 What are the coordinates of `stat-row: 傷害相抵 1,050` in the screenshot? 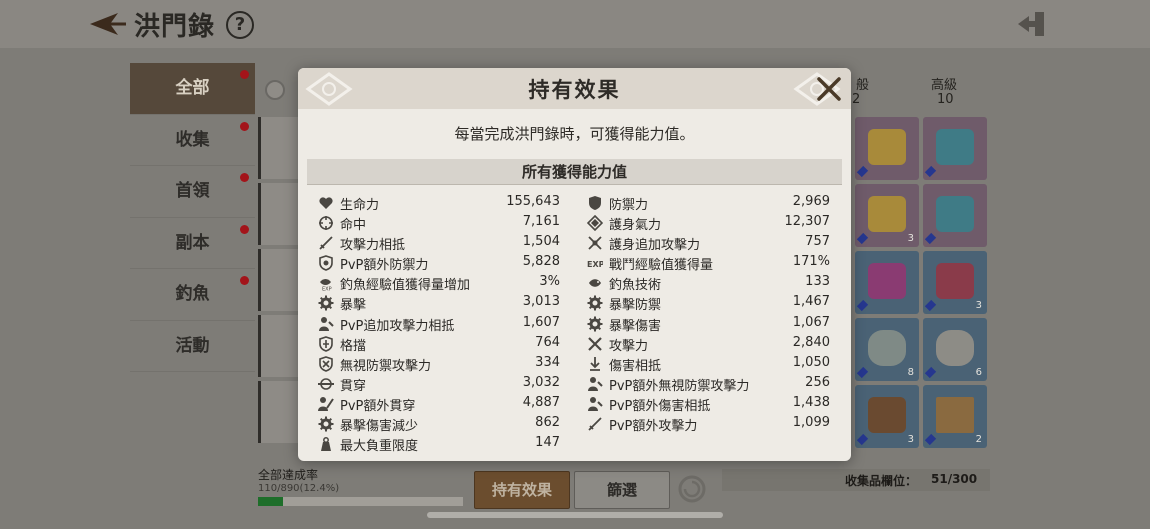 It's located at (708, 364).